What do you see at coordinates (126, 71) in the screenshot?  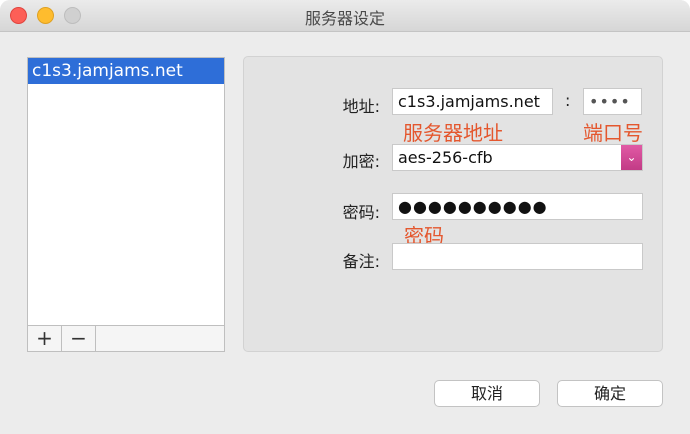 I see `server-list-item: c1s3.jamjams.net` at bounding box center [126, 71].